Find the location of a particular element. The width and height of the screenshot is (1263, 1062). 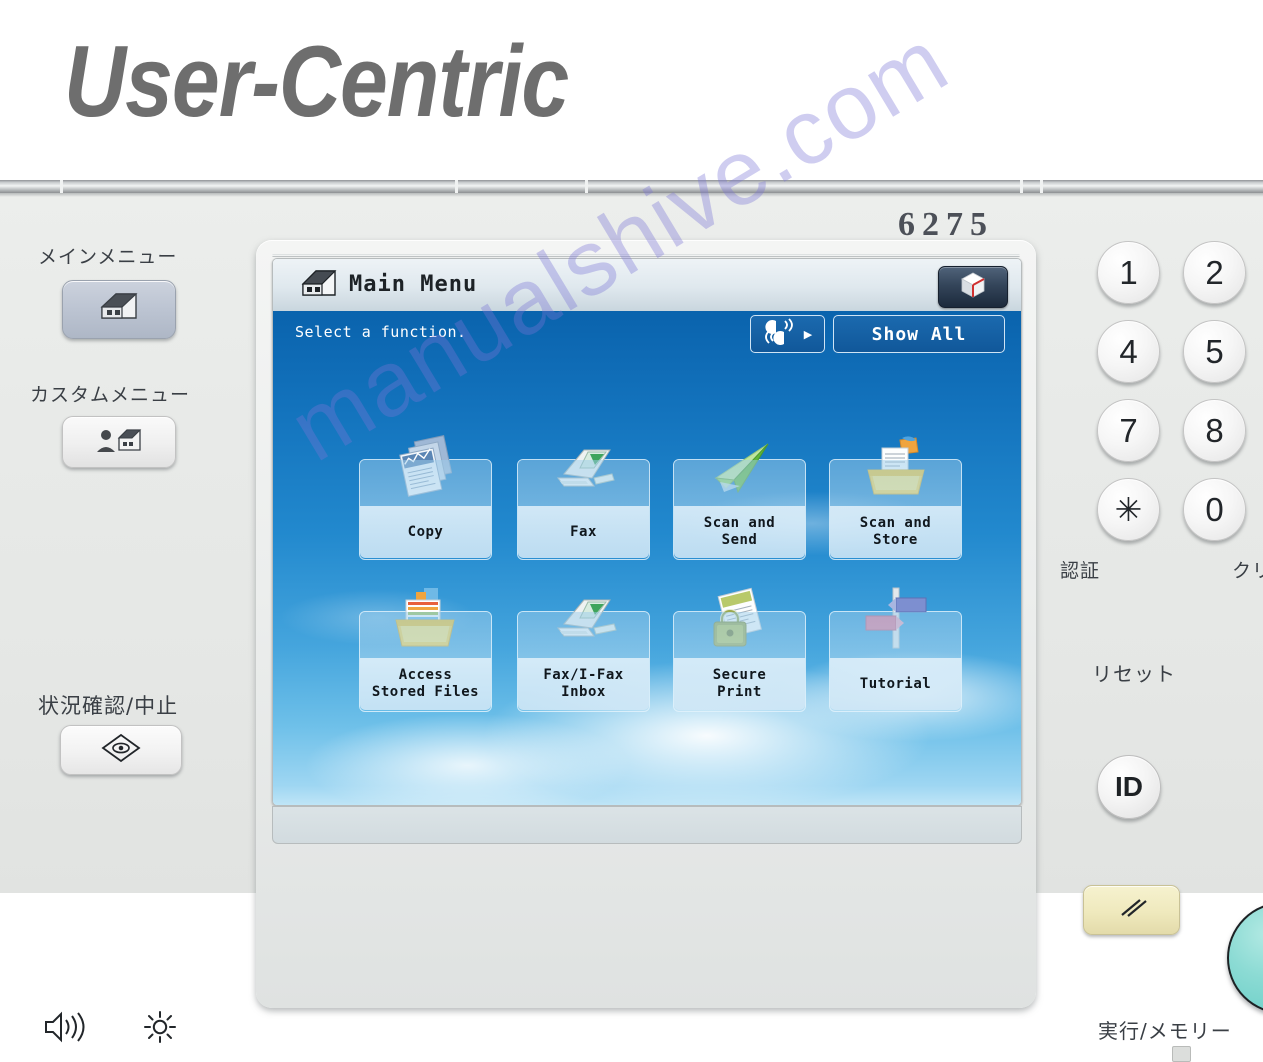

keypad-key-2: 2 is located at coordinates (1214, 272).